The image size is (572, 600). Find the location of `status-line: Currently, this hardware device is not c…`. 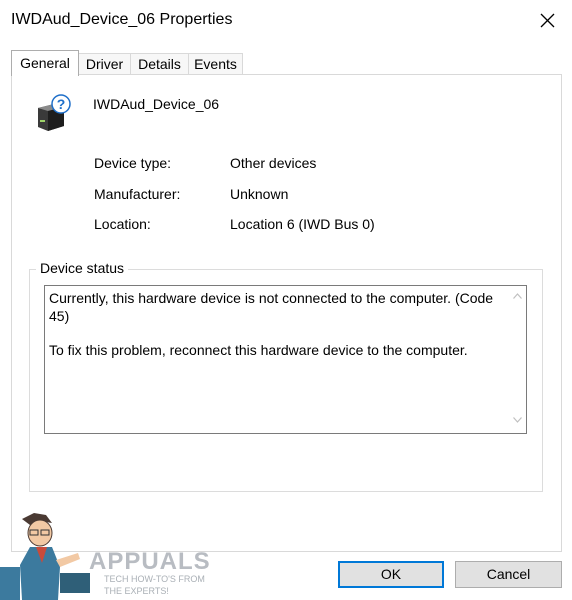

status-line: Currently, this hardware device is not c… is located at coordinates (271, 307).